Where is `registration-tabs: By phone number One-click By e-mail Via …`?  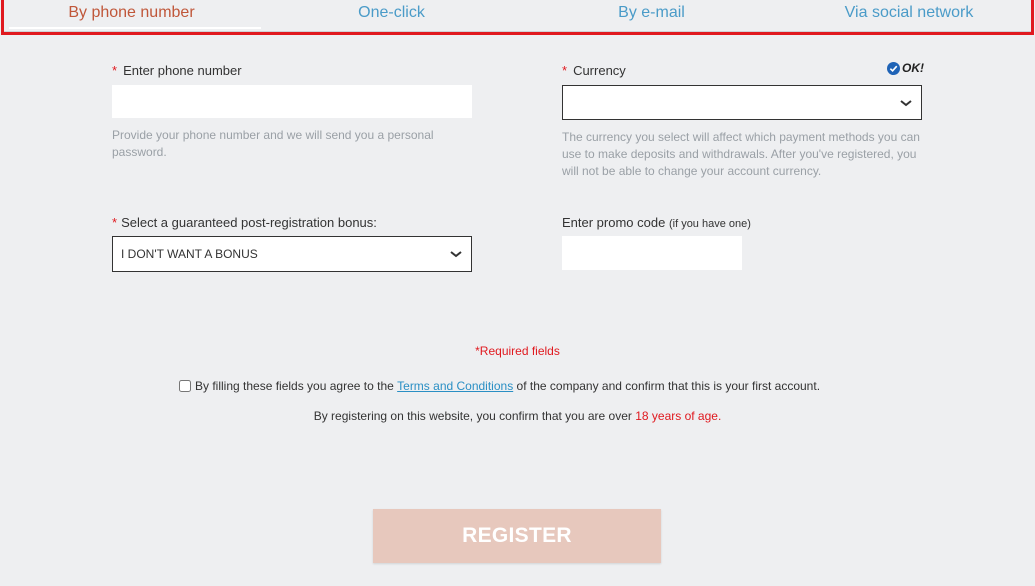 registration-tabs: By phone number One-click By e-mail Via … is located at coordinates (517, 17).